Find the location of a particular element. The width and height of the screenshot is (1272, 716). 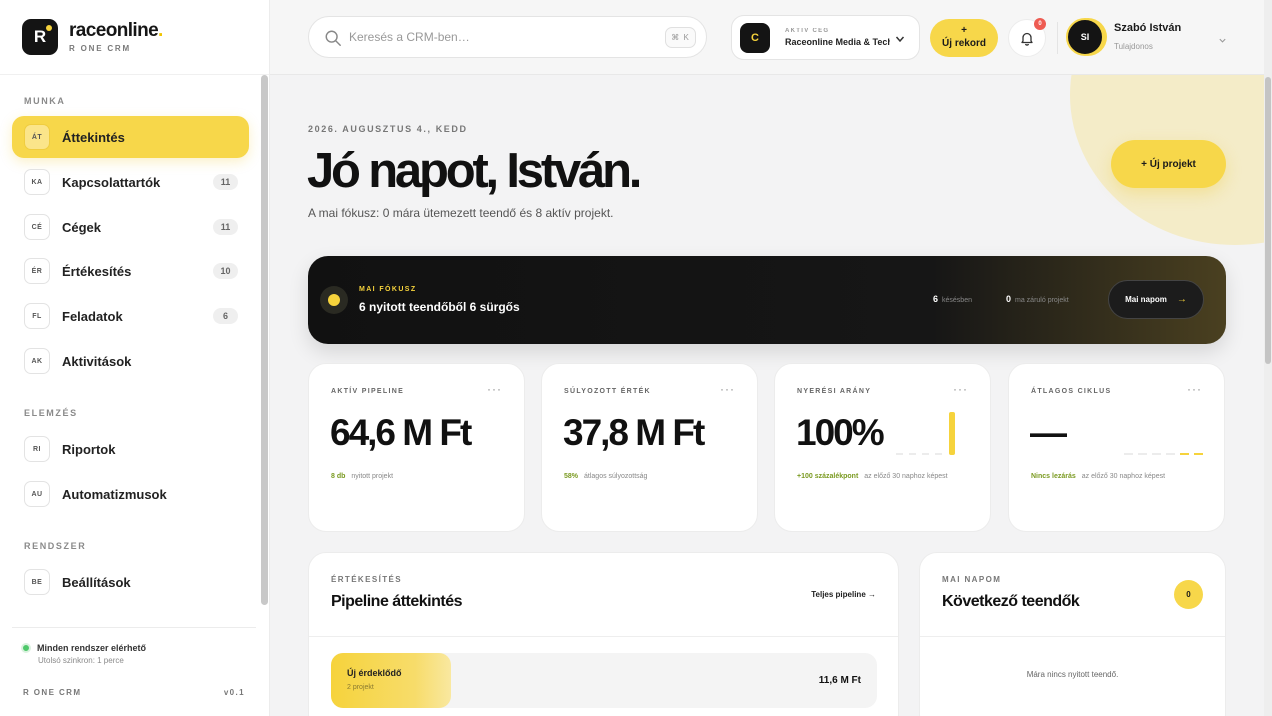

sidebar-item-code: ÉR is located at coordinates (37, 271).